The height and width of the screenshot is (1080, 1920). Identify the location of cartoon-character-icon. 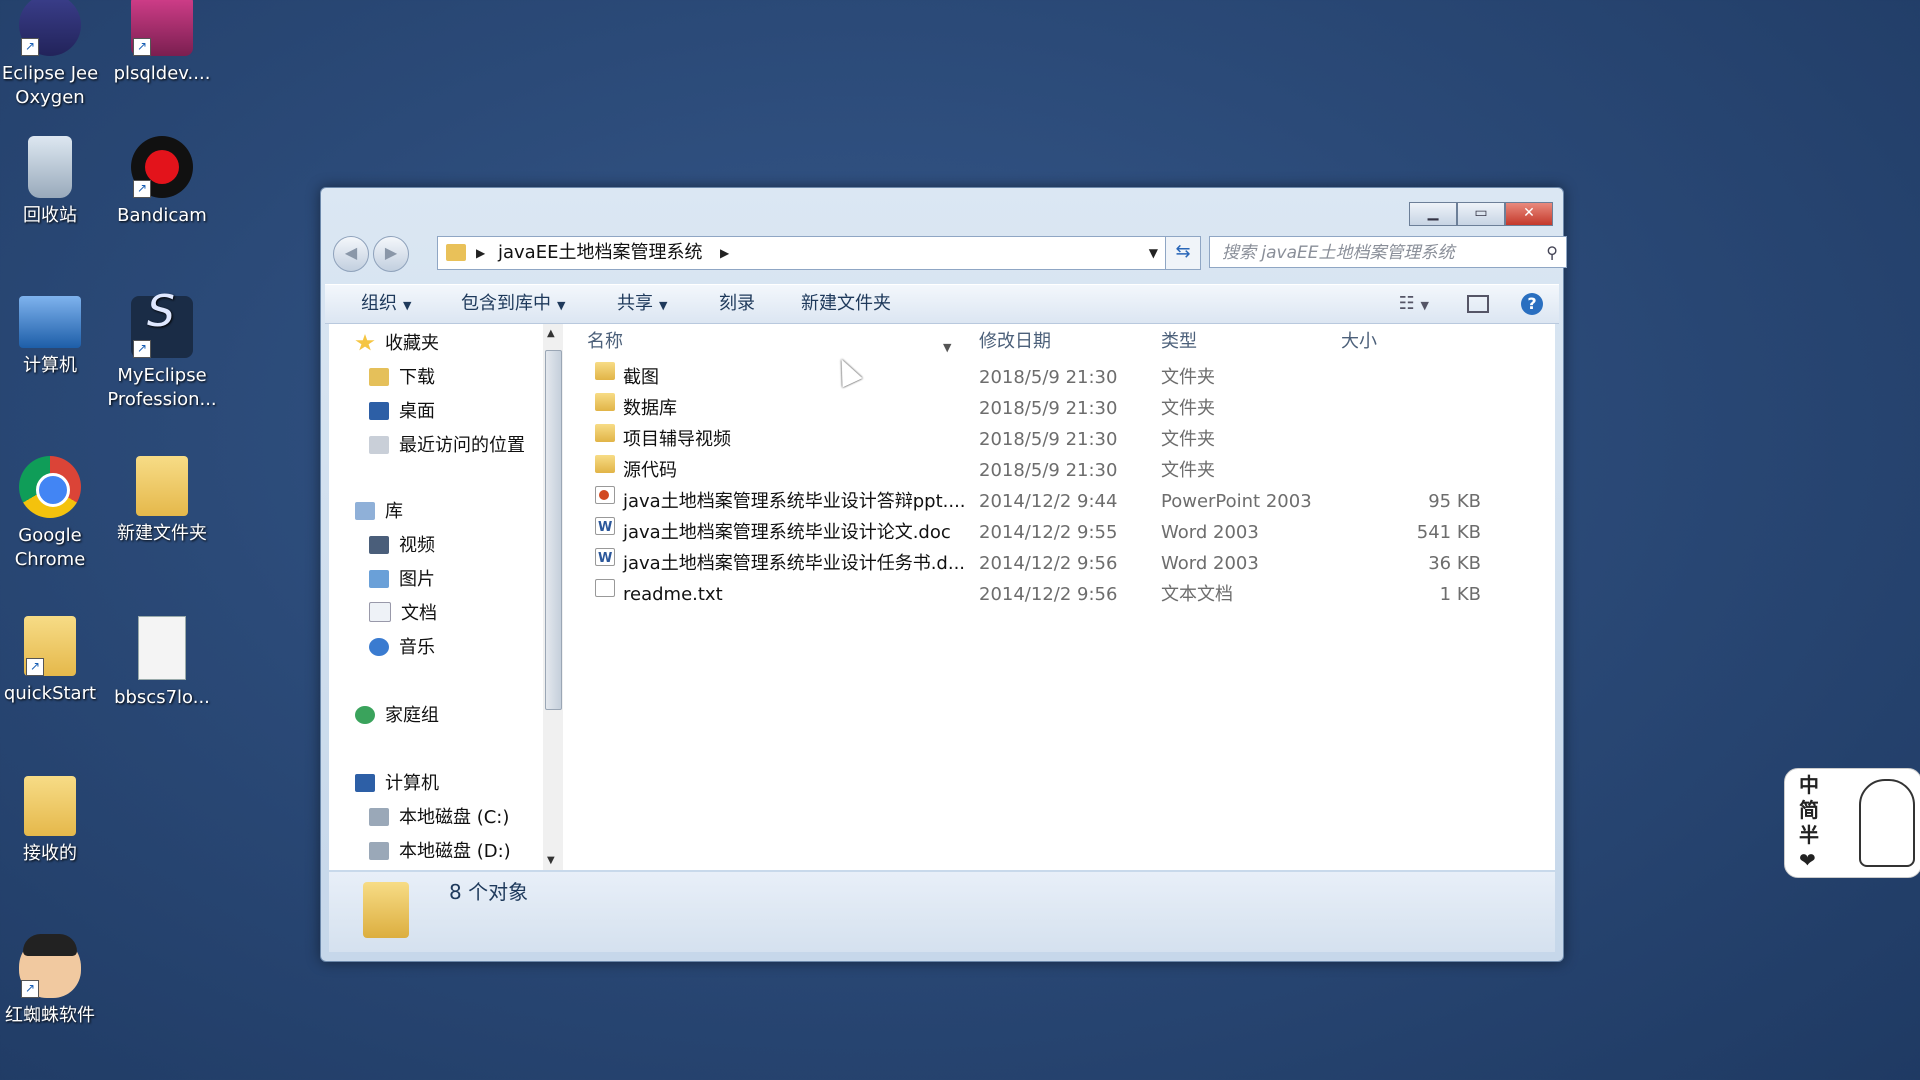
(1887, 823).